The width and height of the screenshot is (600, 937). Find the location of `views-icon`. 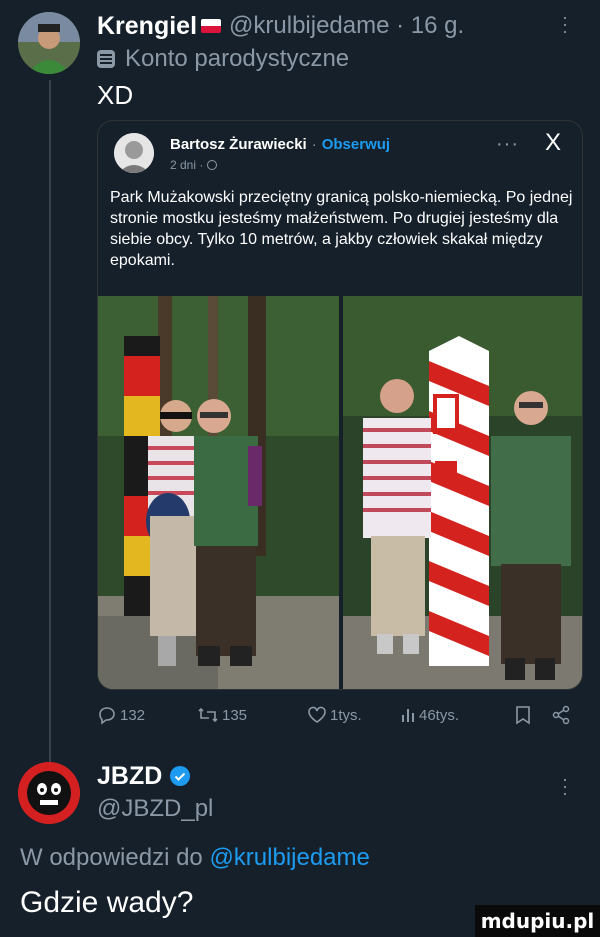

views-icon is located at coordinates (408, 715).